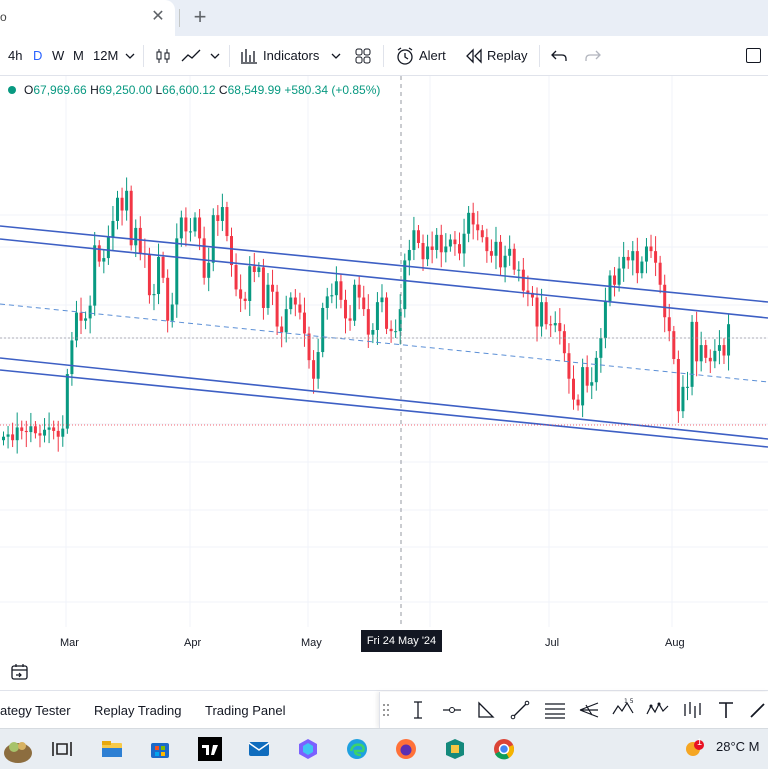 This screenshot has width=768, height=769. Describe the element at coordinates (200, 17) in the screenshot. I see `new-tab-button: +` at that location.